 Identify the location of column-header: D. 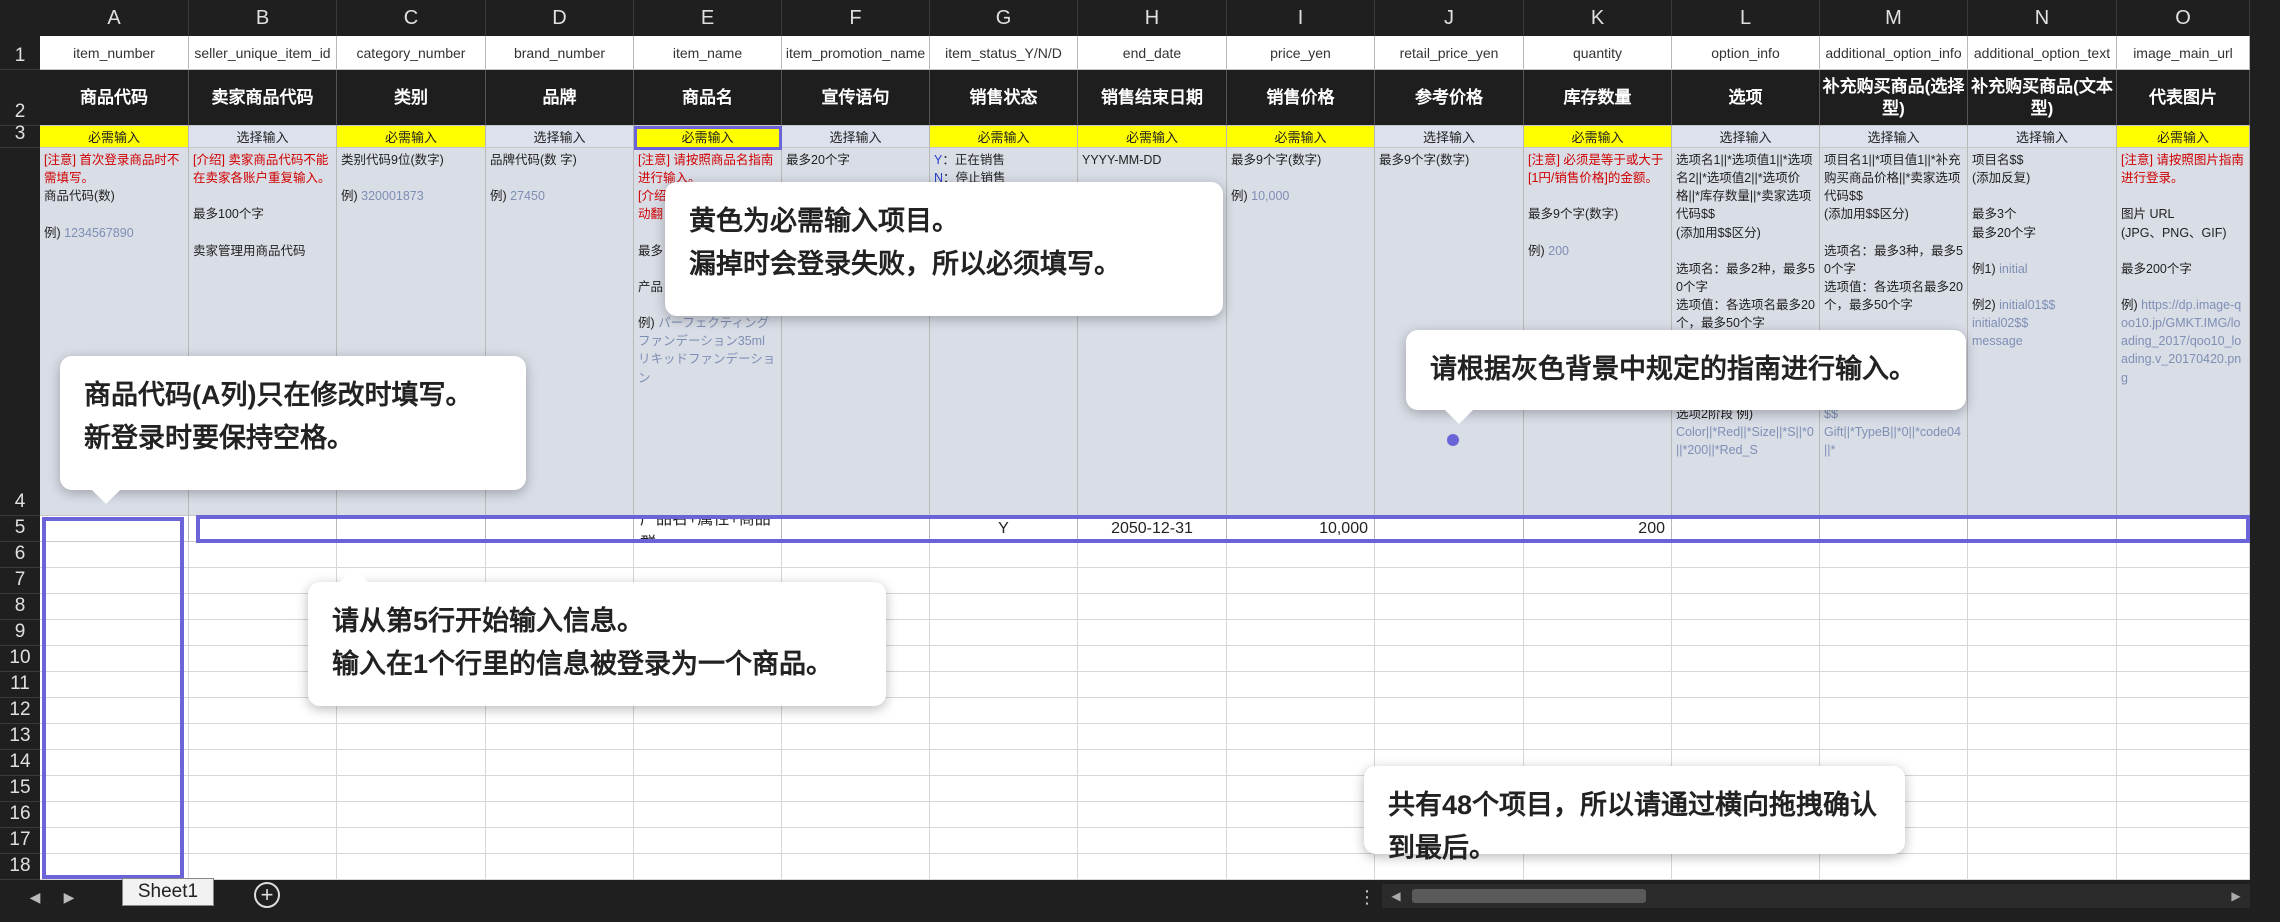
(560, 18).